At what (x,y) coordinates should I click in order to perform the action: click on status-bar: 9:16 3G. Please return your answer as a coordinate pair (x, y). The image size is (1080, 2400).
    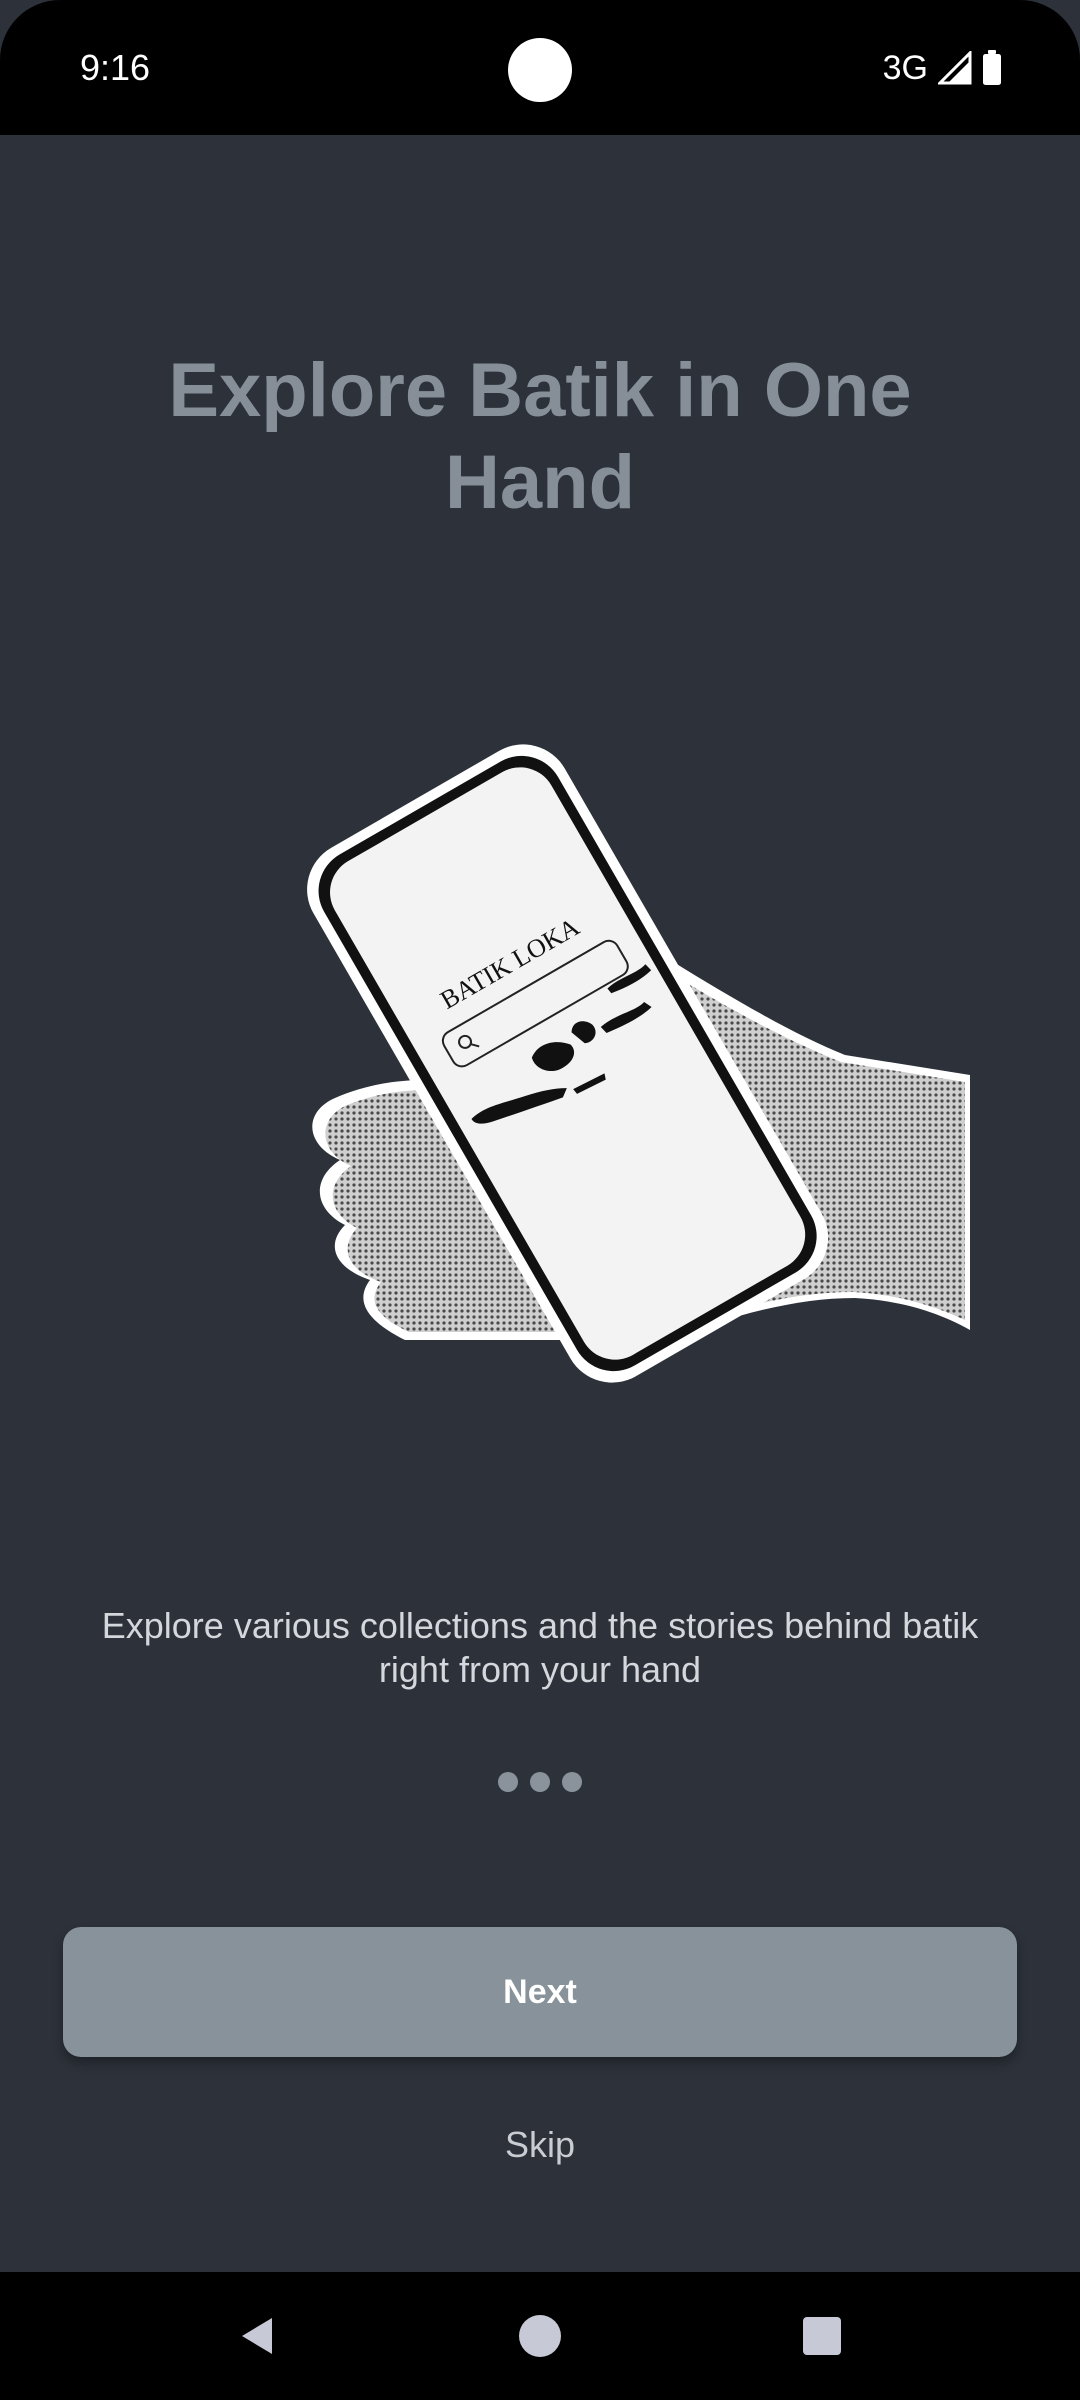
    Looking at the image, I should click on (540, 67).